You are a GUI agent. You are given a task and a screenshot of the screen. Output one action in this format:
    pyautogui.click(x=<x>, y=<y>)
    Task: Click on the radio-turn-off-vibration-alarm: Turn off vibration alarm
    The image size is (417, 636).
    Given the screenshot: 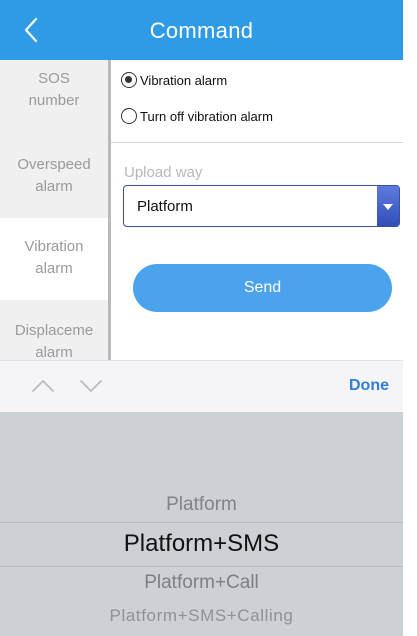 What is the action you would take?
    pyautogui.click(x=197, y=116)
    